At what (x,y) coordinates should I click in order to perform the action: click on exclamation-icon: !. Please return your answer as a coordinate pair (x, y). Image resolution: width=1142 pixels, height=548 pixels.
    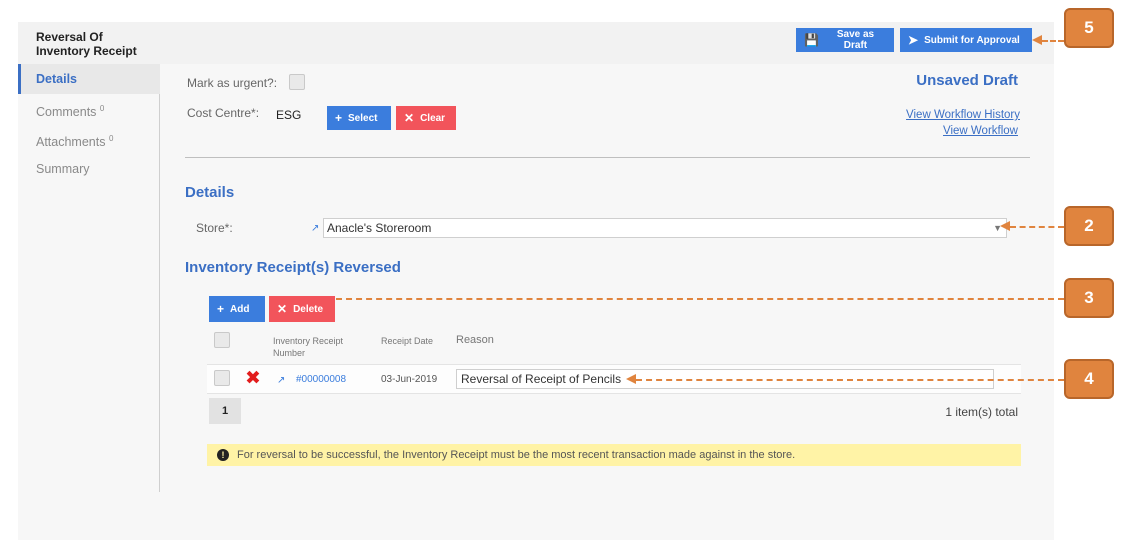
    Looking at the image, I should click on (223, 455).